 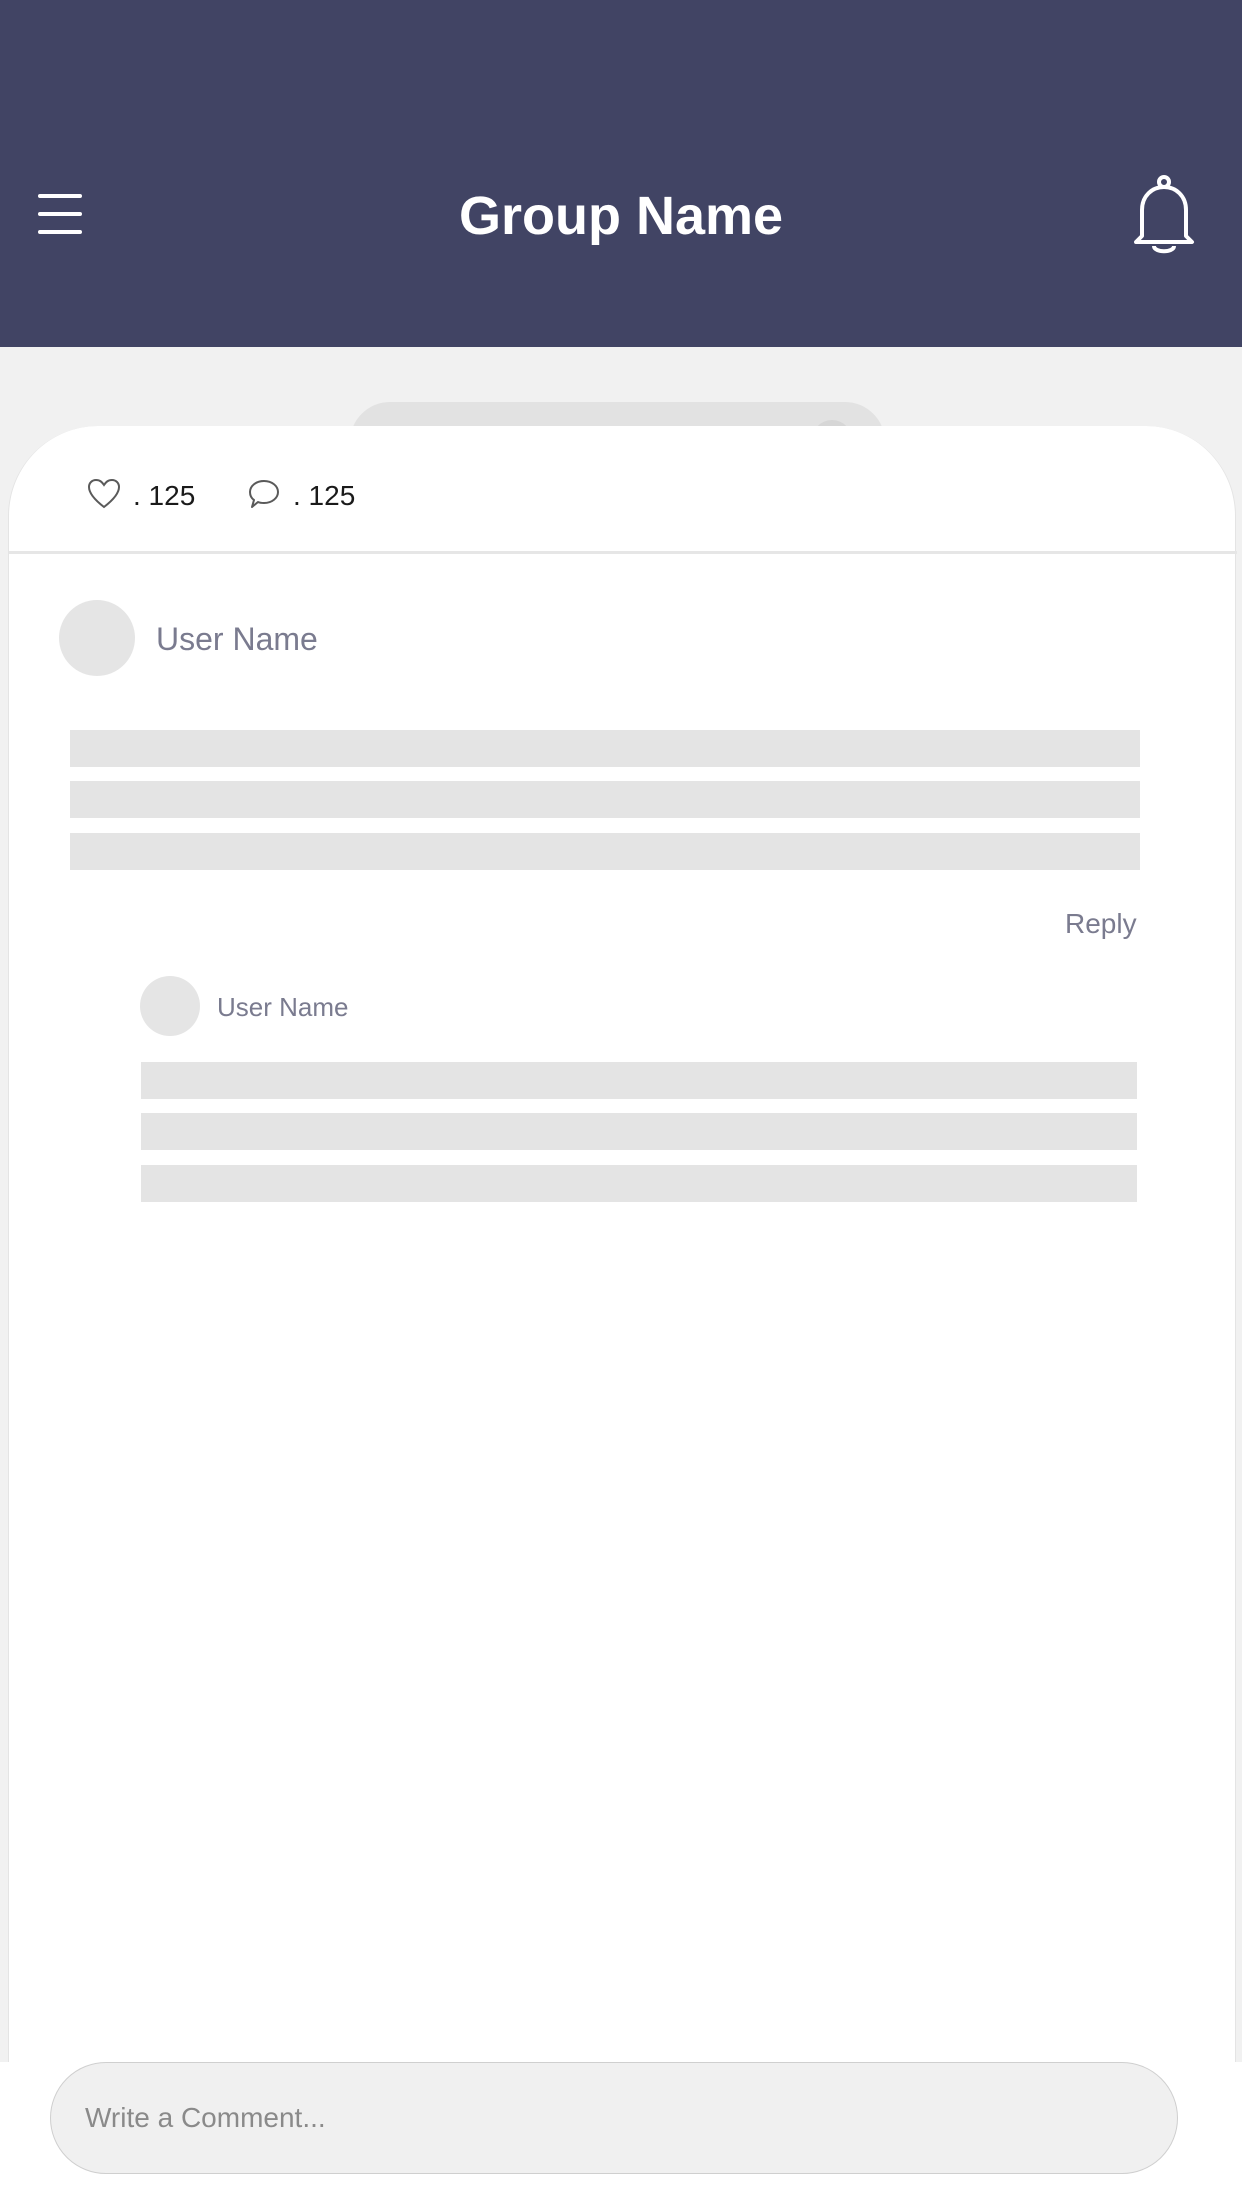 I want to click on like-count: . 125, so click(x=164, y=495).